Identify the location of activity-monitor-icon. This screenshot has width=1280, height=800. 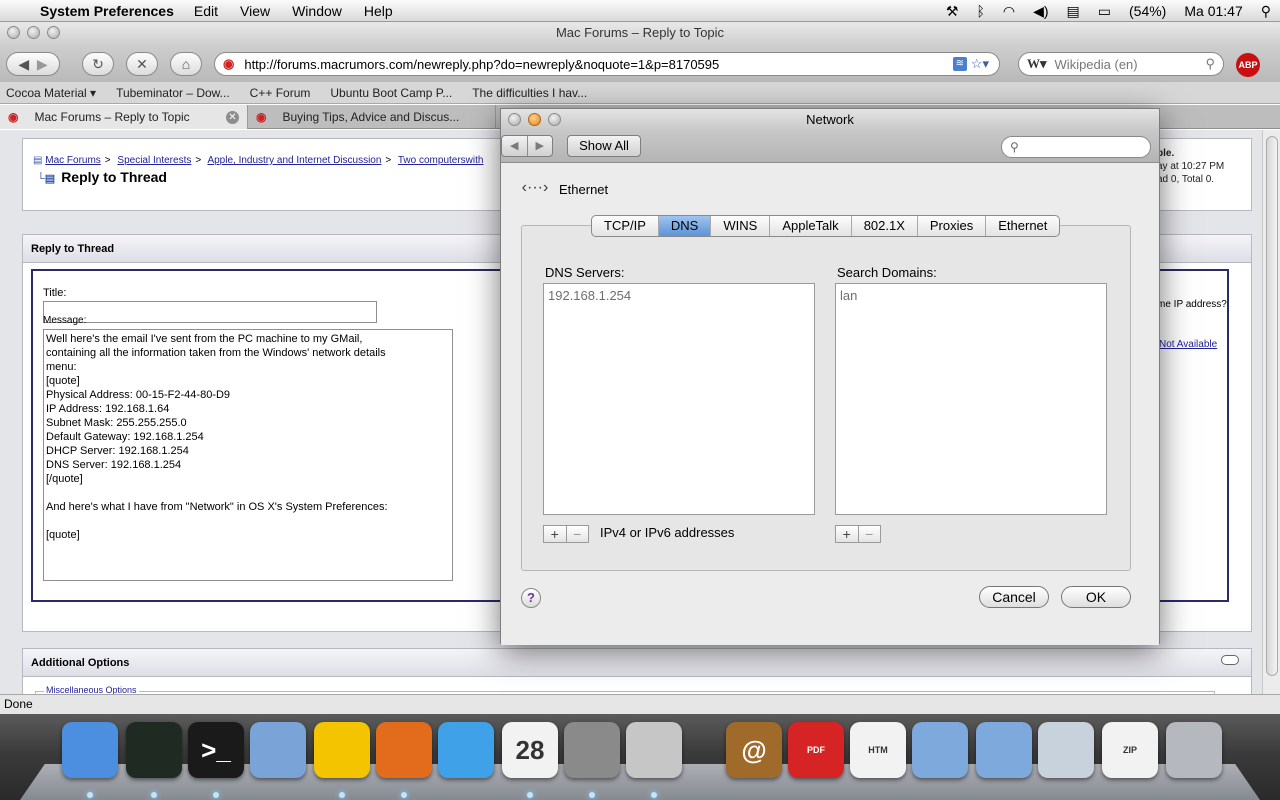
(154, 750).